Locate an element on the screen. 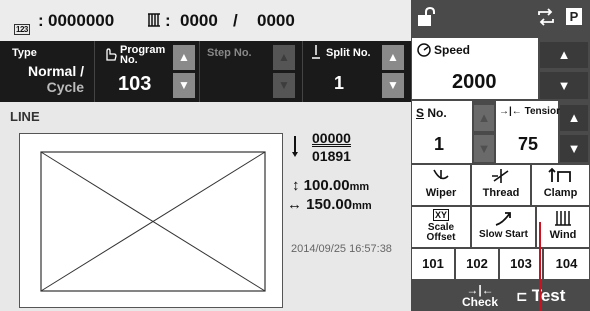 The width and height of the screenshot is (590, 311). type-label: Type is located at coordinates (24, 53).